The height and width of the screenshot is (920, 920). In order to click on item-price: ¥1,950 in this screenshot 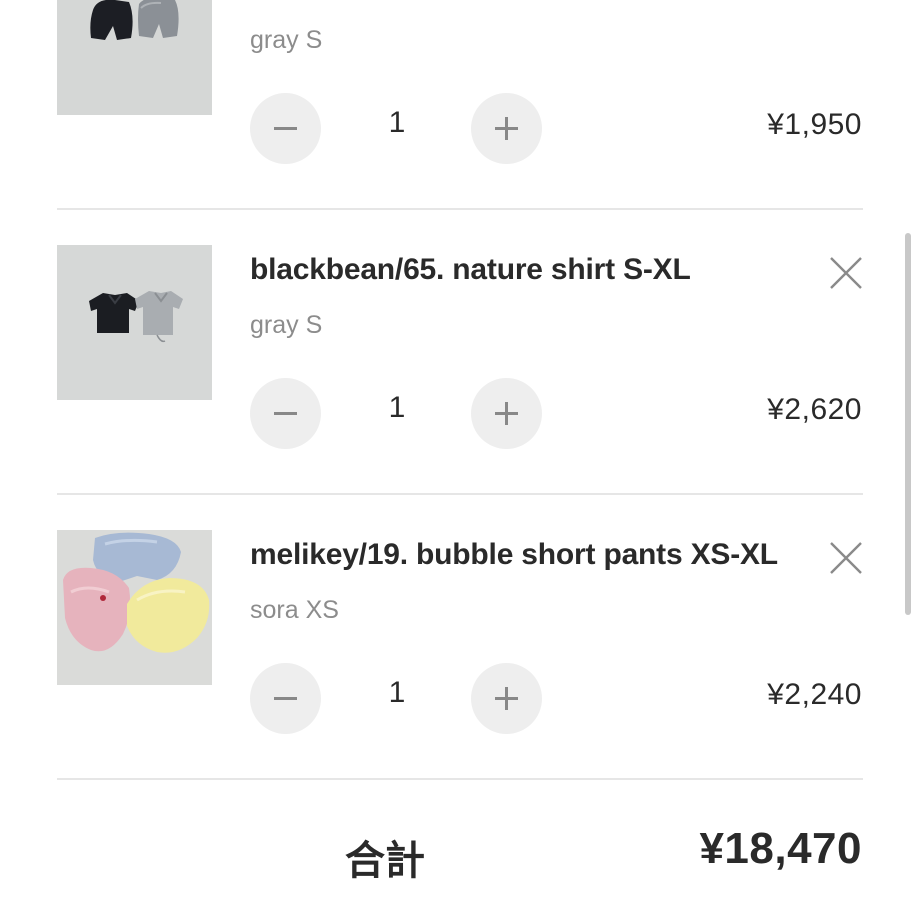, I will do `click(814, 124)`.